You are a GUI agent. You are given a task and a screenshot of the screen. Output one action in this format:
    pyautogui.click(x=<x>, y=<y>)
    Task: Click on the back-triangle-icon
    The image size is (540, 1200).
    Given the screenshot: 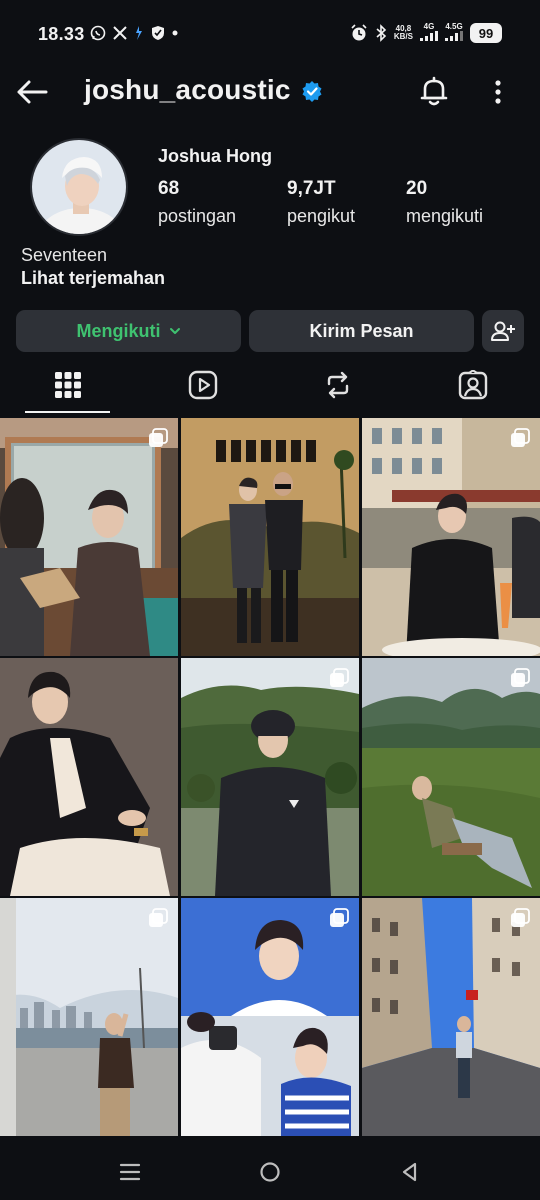 What is the action you would take?
    pyautogui.click(x=410, y=1172)
    